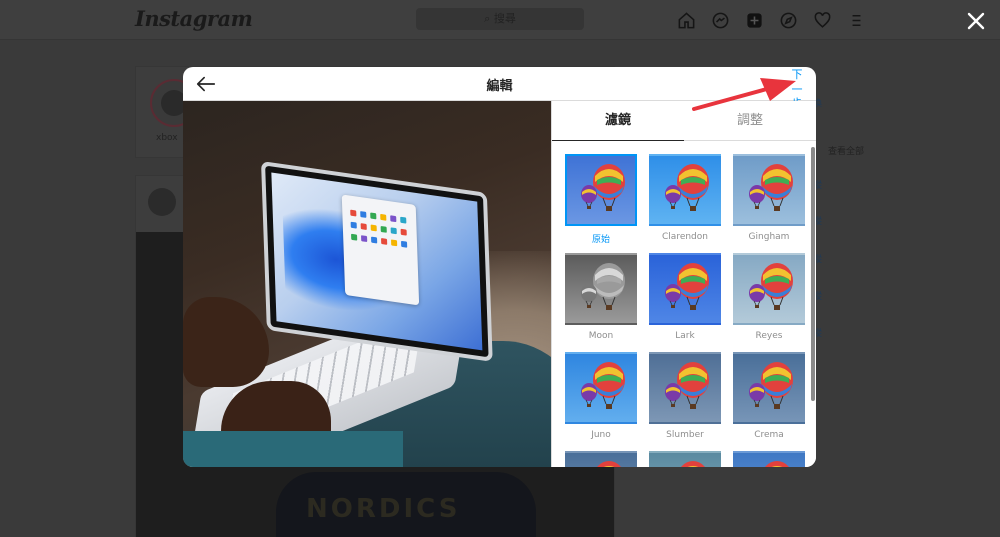 The width and height of the screenshot is (1000, 537). Describe the element at coordinates (167, 138) in the screenshot. I see `story-username: xbox` at that location.